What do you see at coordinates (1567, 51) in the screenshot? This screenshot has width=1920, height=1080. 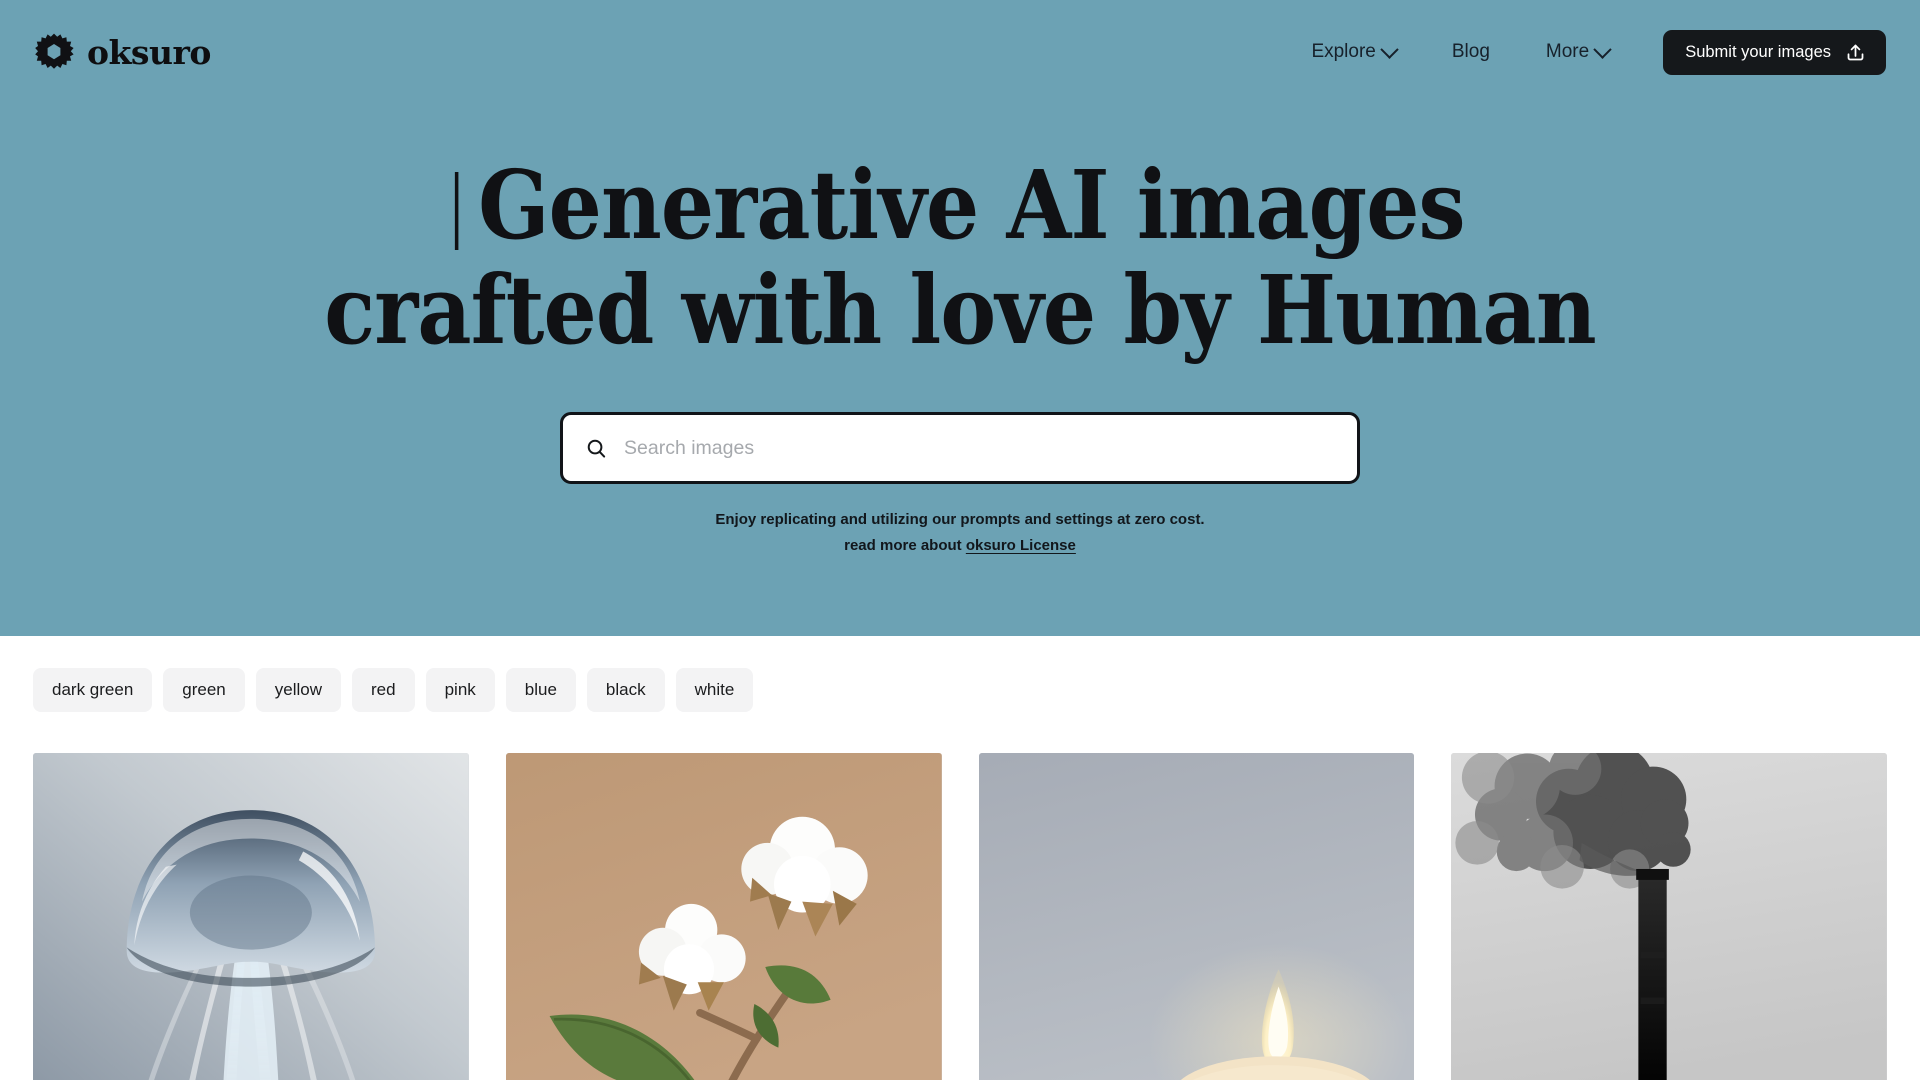 I see `nav-item-more-label: More` at bounding box center [1567, 51].